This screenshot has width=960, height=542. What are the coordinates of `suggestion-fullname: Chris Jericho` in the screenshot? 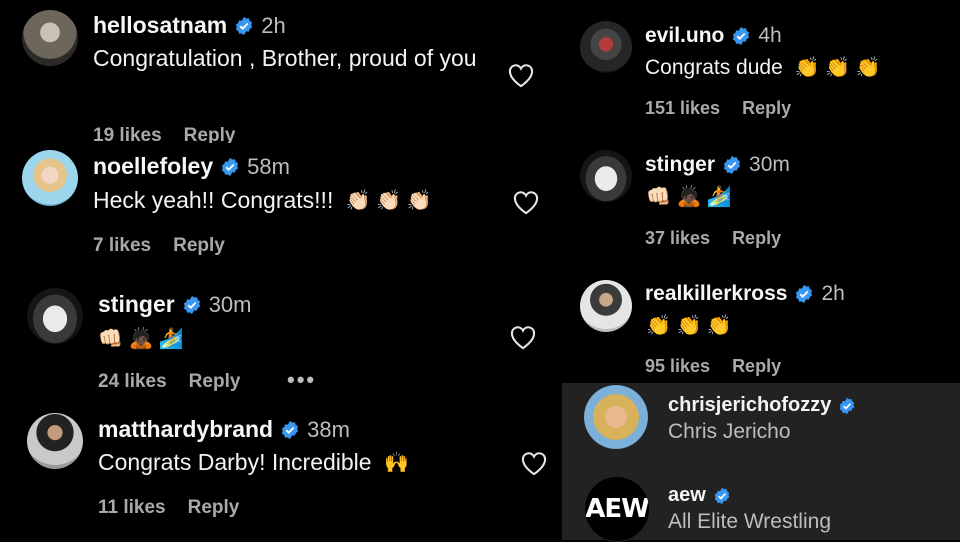 It's located at (729, 431).